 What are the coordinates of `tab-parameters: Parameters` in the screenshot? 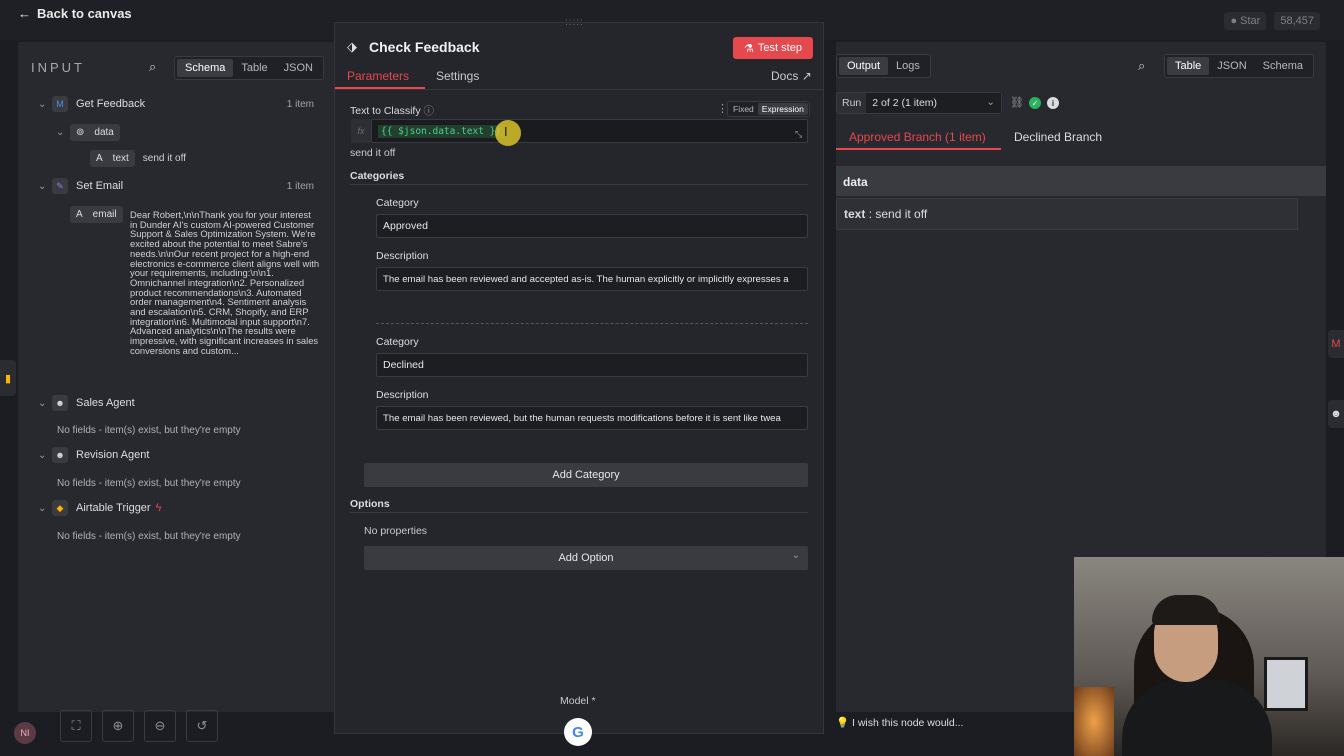 It's located at (378, 76).